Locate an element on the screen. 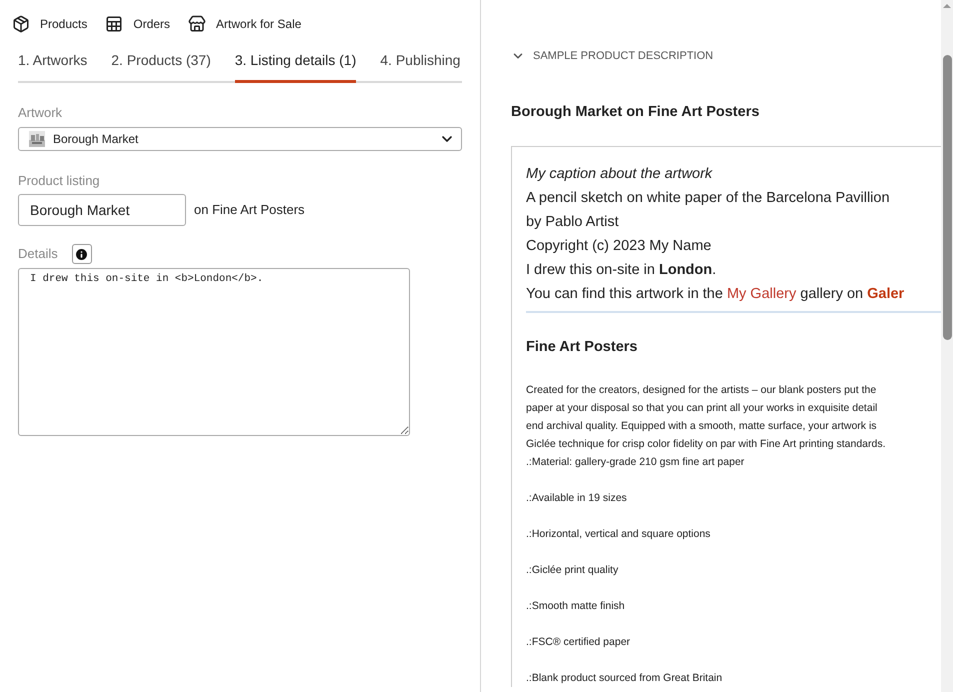  field-label: Product listing is located at coordinates (59, 181).